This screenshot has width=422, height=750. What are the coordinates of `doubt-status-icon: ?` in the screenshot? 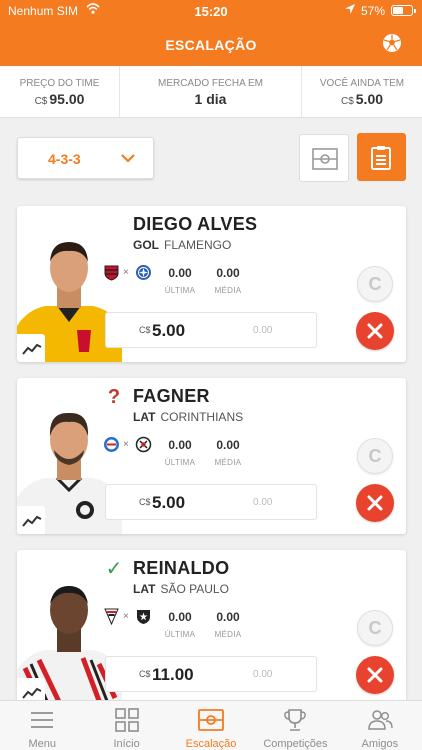 It's located at (114, 397).